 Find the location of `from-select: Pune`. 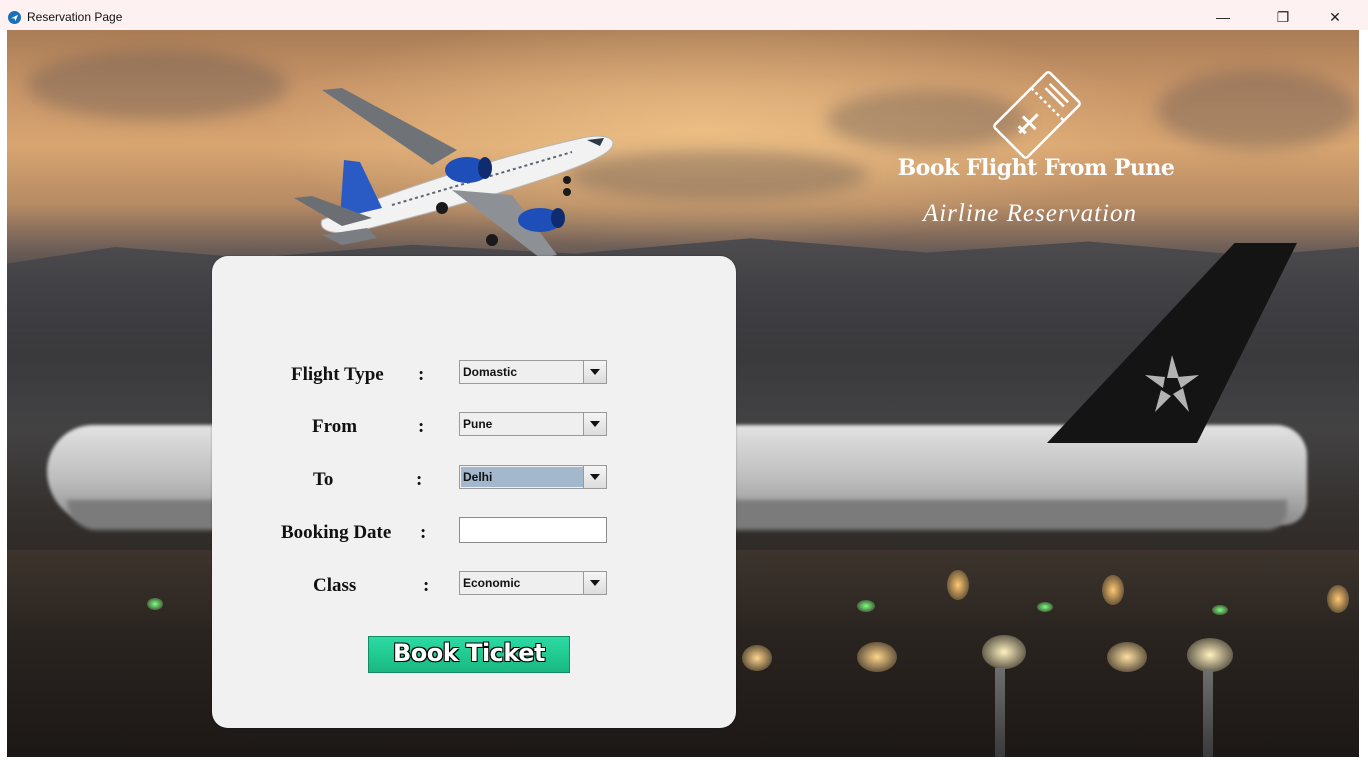

from-select: Pune is located at coordinates (533, 424).